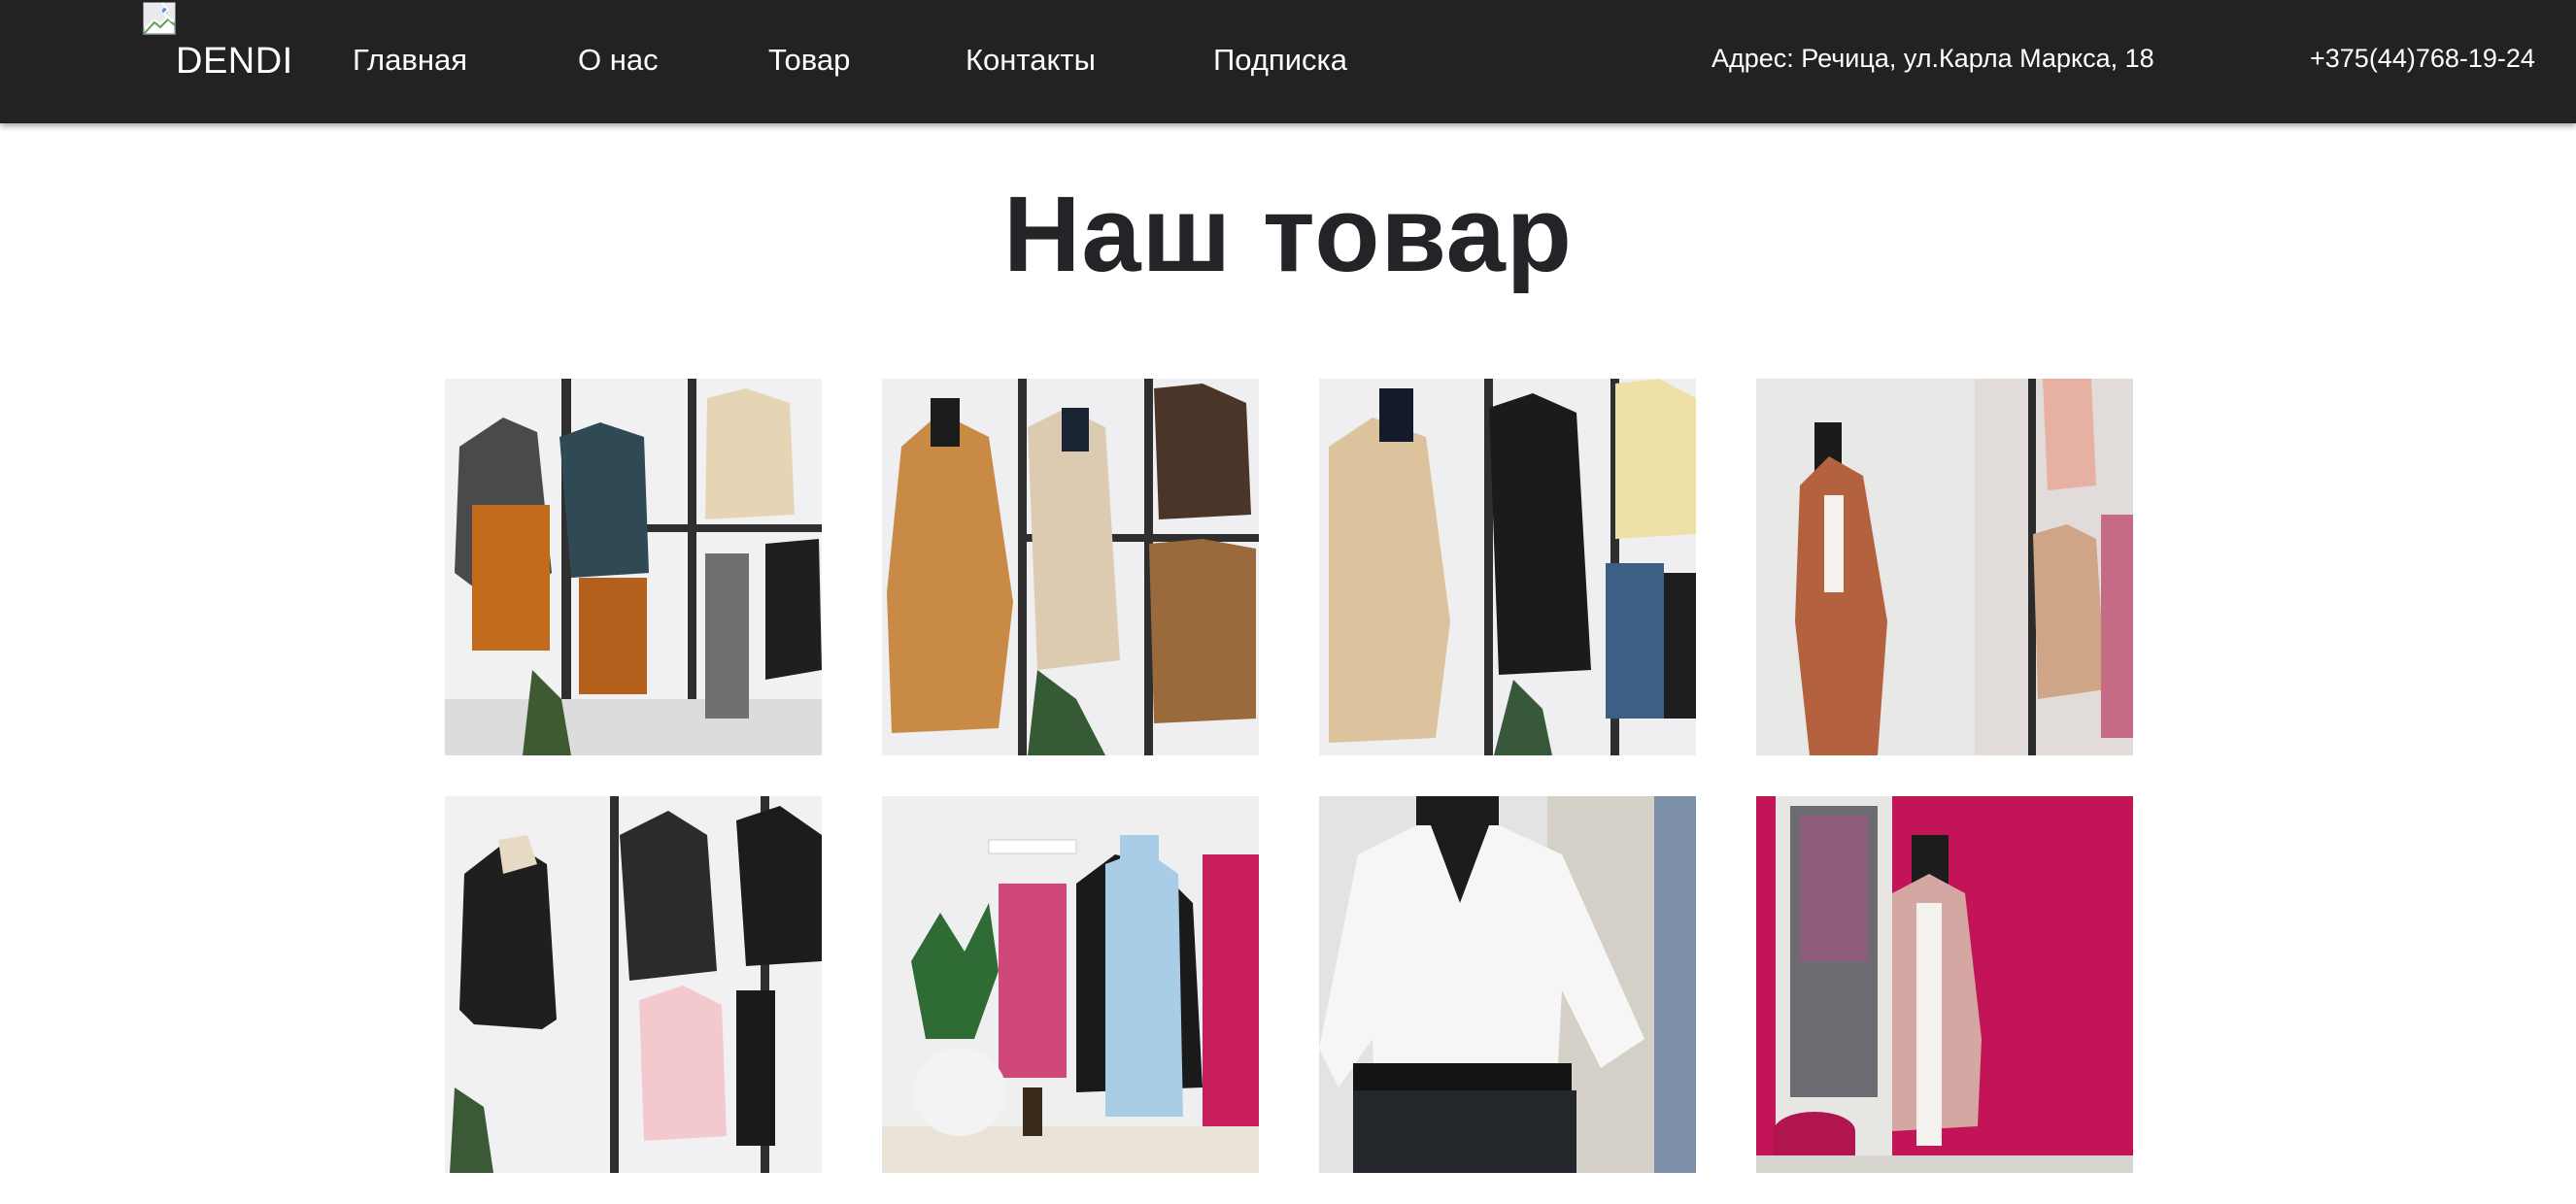 This screenshot has height=1204, width=2576. What do you see at coordinates (1933, 59) in the screenshot?
I see `store-address: Адрес: Речица, ул.Карла Маркса, 18` at bounding box center [1933, 59].